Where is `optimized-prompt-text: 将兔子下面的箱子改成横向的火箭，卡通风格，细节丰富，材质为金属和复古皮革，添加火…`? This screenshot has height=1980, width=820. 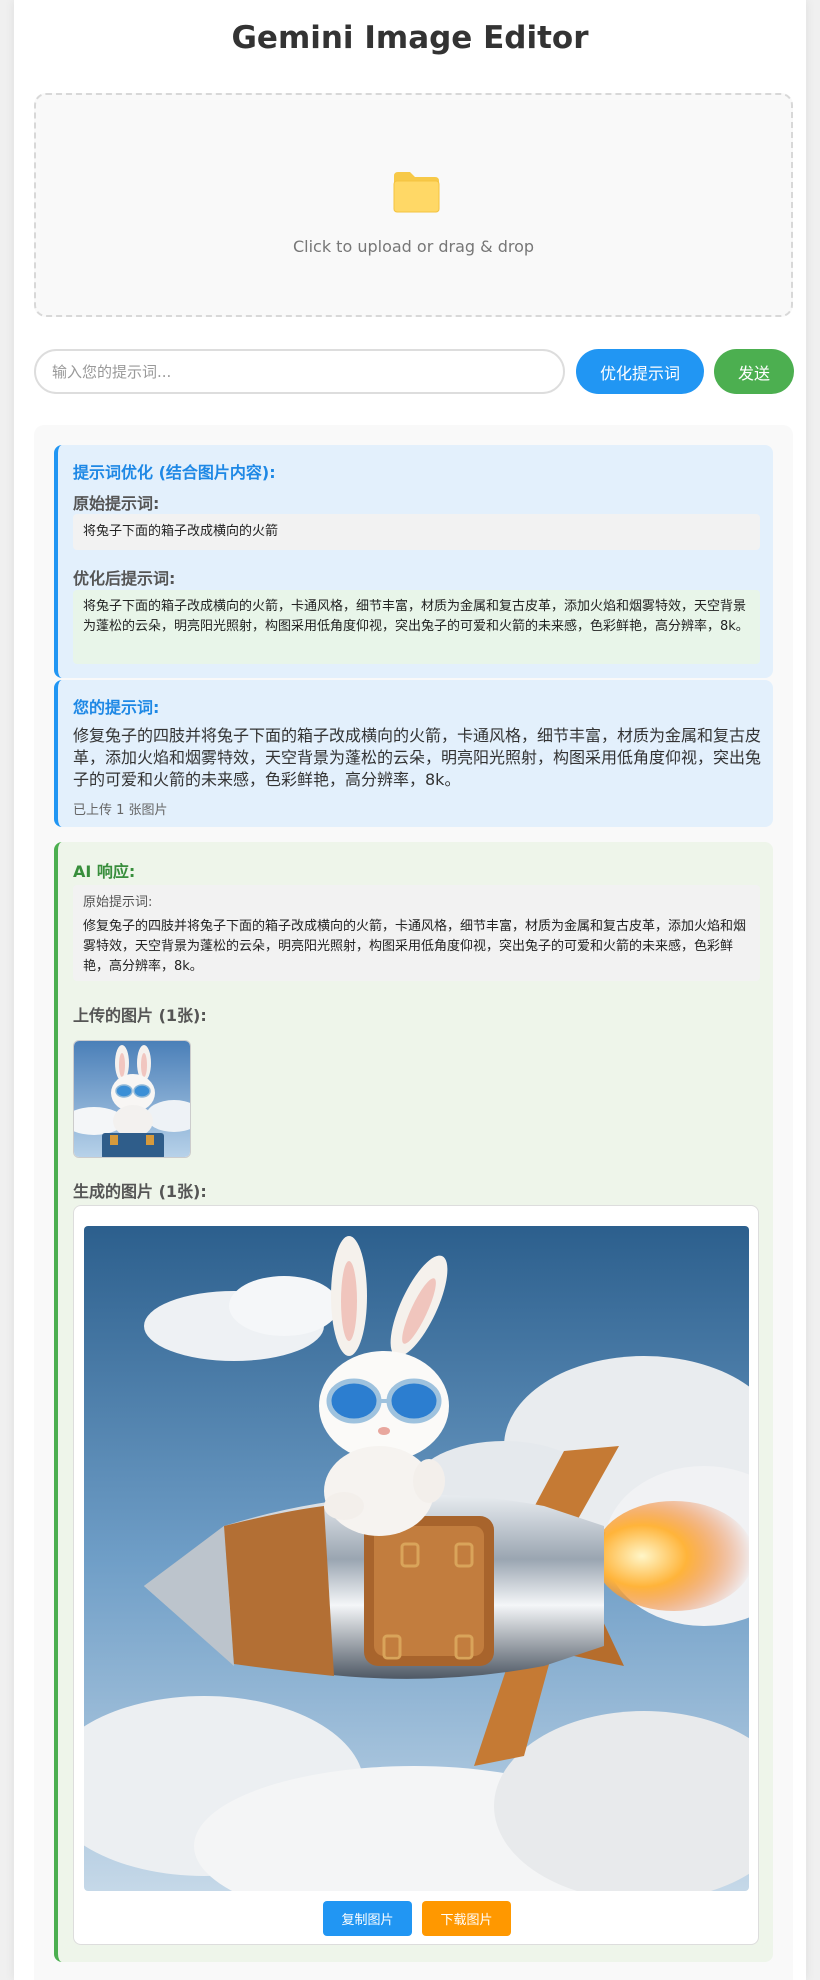
optimized-prompt-text: 将兔子下面的箱子改成横向的火箭，卡通风格，细节丰富，材质为金属和复古皮革，添加火… is located at coordinates (416, 627).